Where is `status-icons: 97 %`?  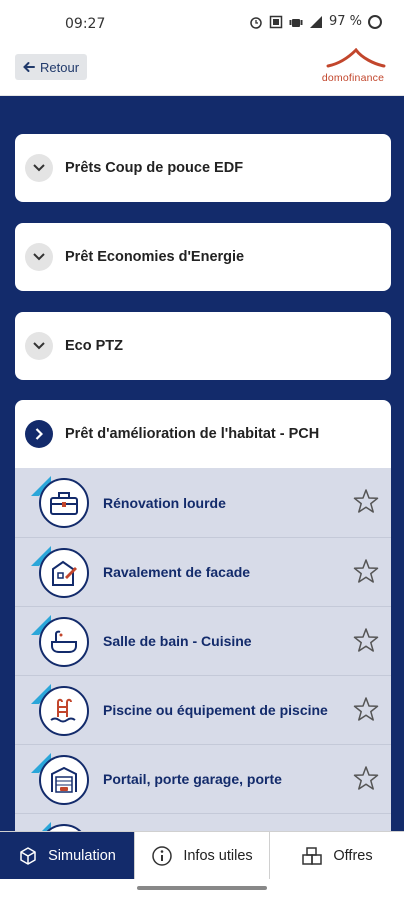 status-icons: 97 % is located at coordinates (315, 21).